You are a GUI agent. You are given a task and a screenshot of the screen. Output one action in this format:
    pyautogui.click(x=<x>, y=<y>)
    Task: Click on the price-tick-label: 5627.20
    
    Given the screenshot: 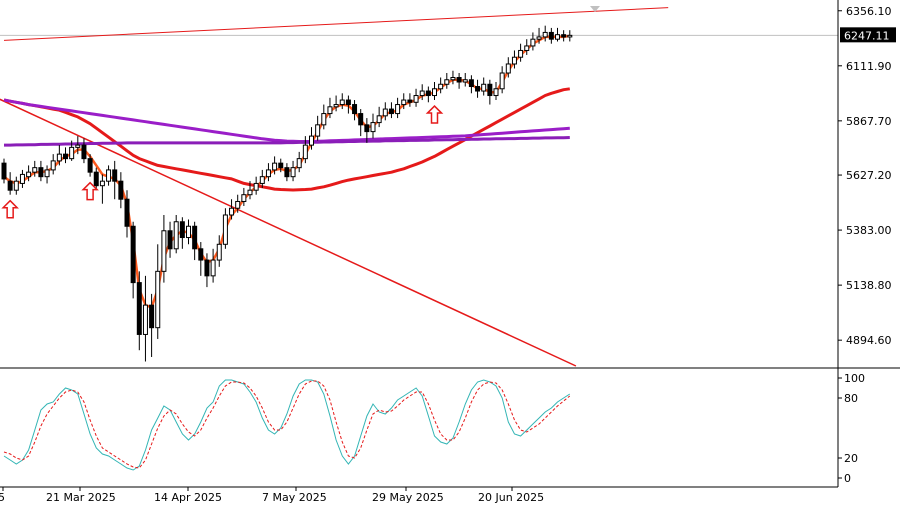 What is the action you would take?
    pyautogui.click(x=869, y=175)
    